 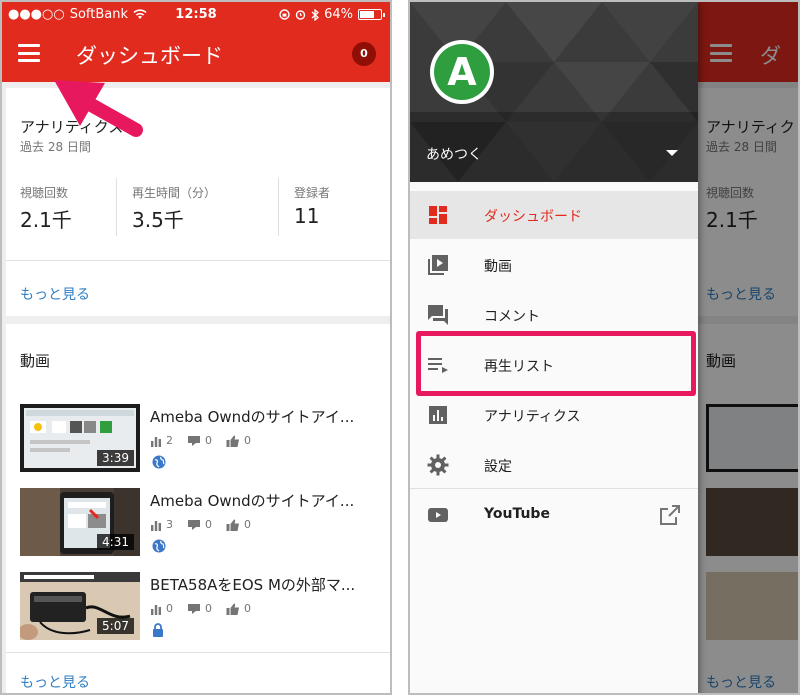 I want to click on drawer-divider, so click(x=554, y=488).